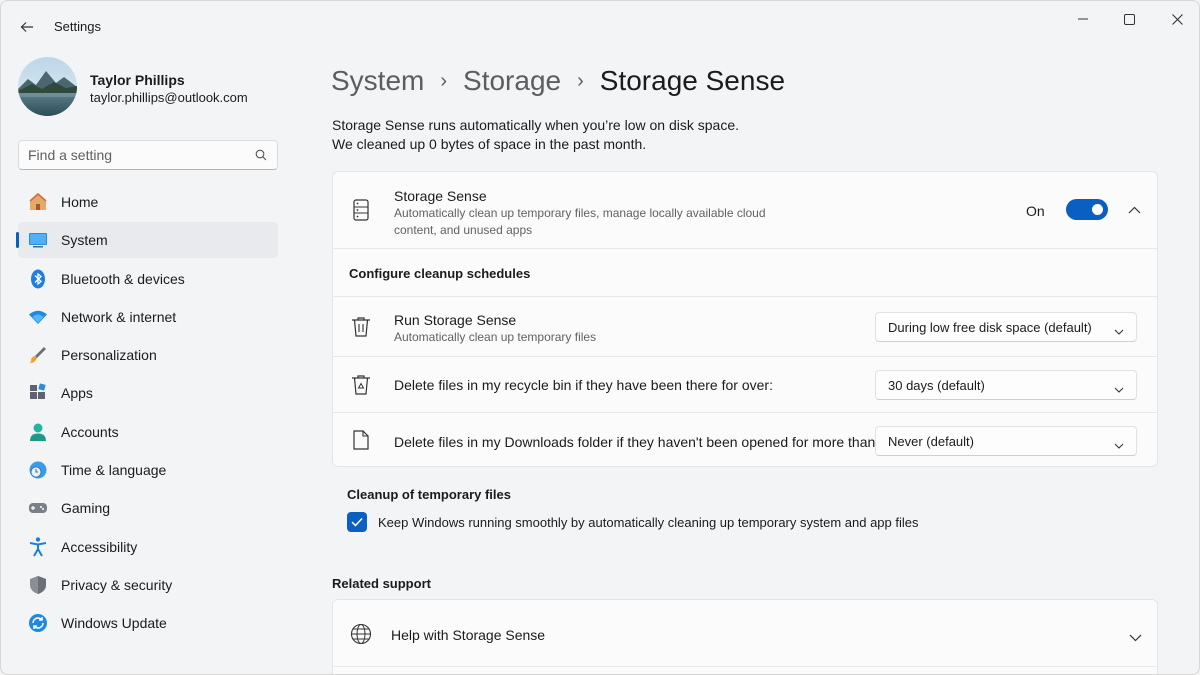 Image resolution: width=1200 pixels, height=675 pixels. I want to click on sidebar-item-privacy: Privacy & security, so click(148, 585).